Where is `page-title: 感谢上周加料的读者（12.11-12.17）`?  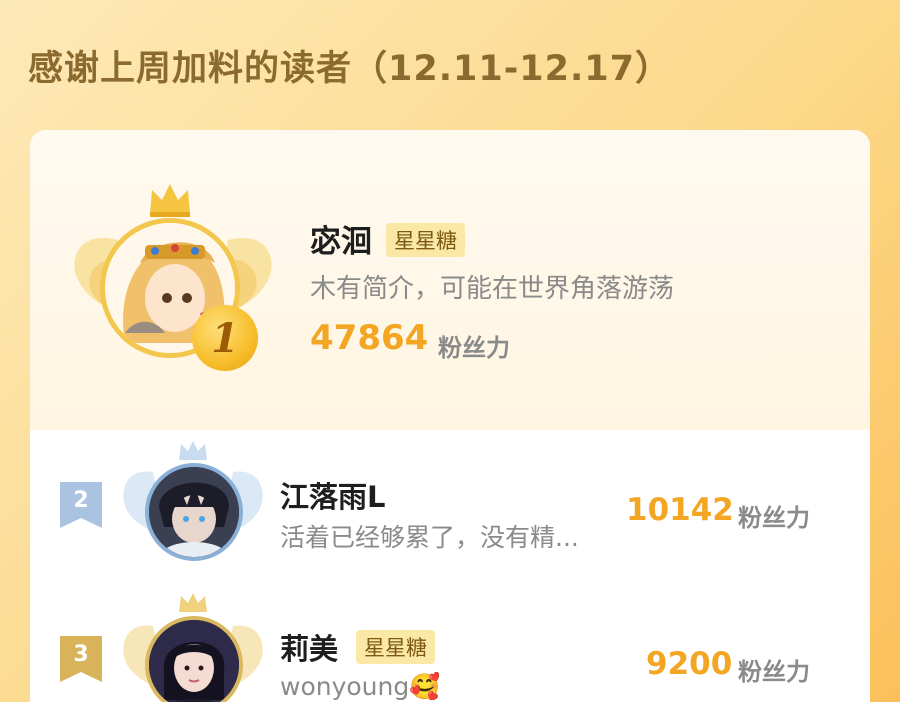 page-title: 感谢上周加料的读者（12.11-12.17） is located at coordinates (349, 69).